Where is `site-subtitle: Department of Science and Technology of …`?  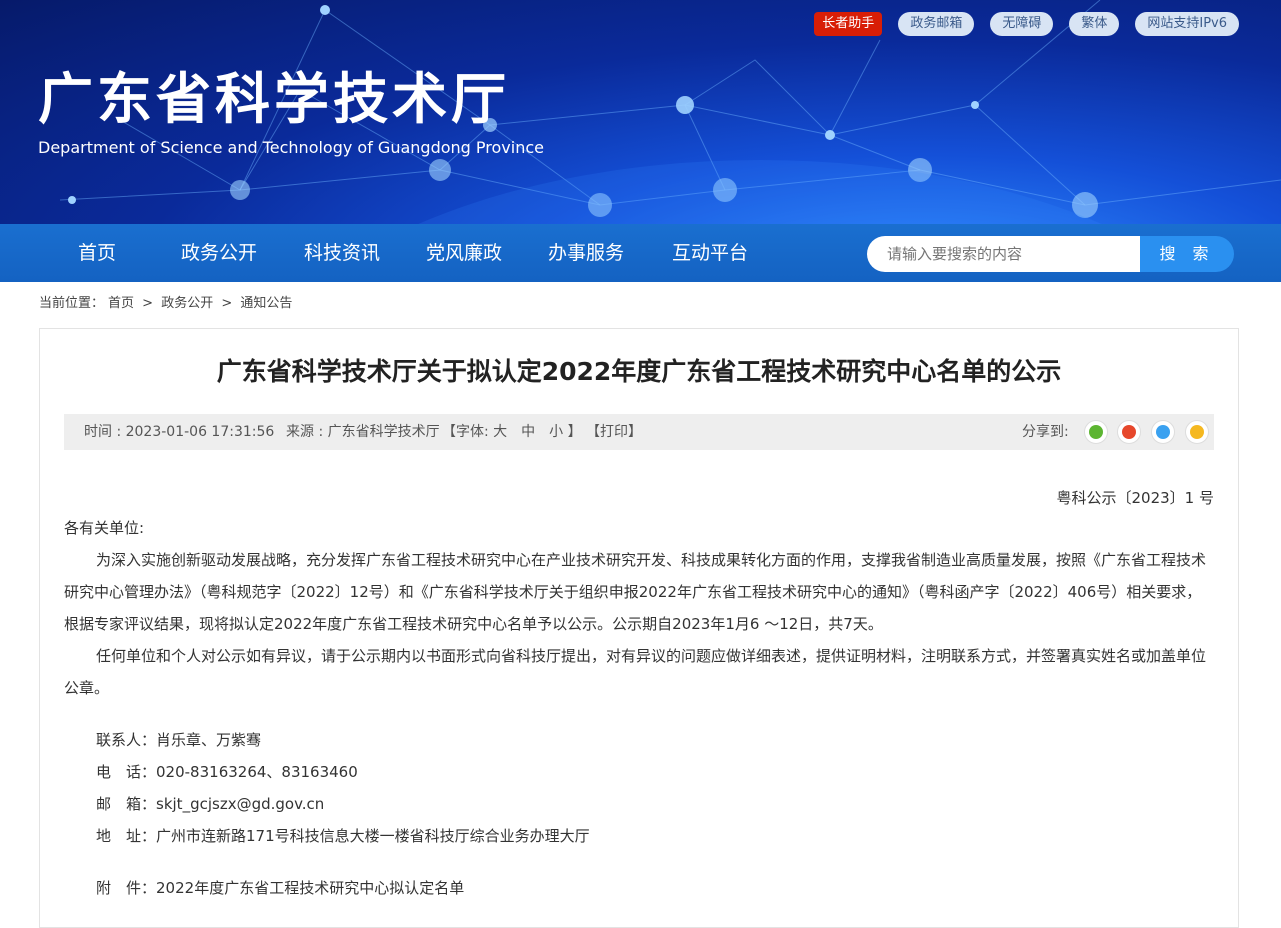
site-subtitle: Department of Science and Technology of … is located at coordinates (291, 147).